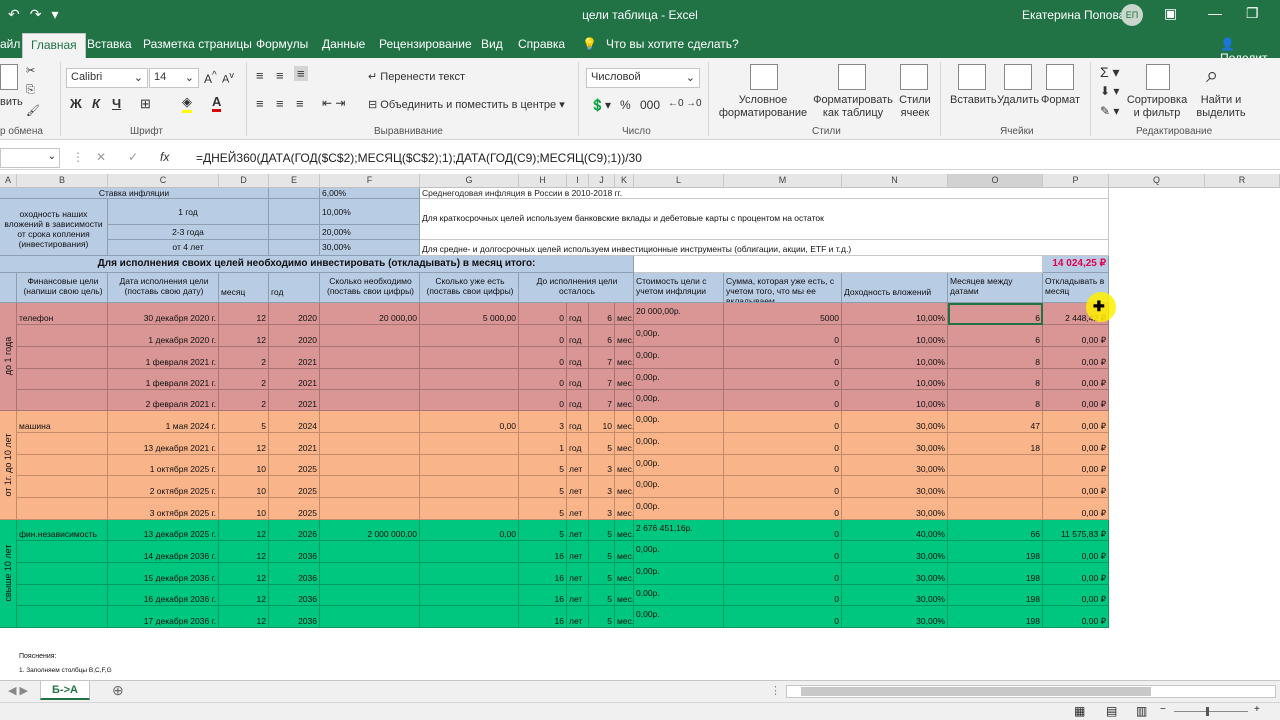 Image resolution: width=1280 pixels, height=720 pixels. I want to click on bold-button: Ж, so click(76, 103).